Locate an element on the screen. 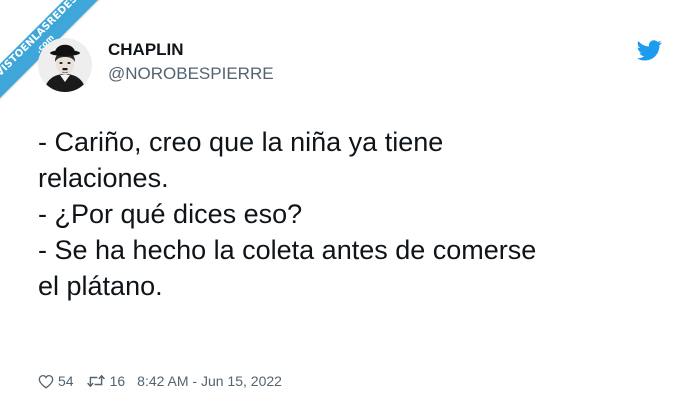 Image resolution: width=700 pixels, height=420 pixels. twitter-bird-icon is located at coordinates (649, 50).